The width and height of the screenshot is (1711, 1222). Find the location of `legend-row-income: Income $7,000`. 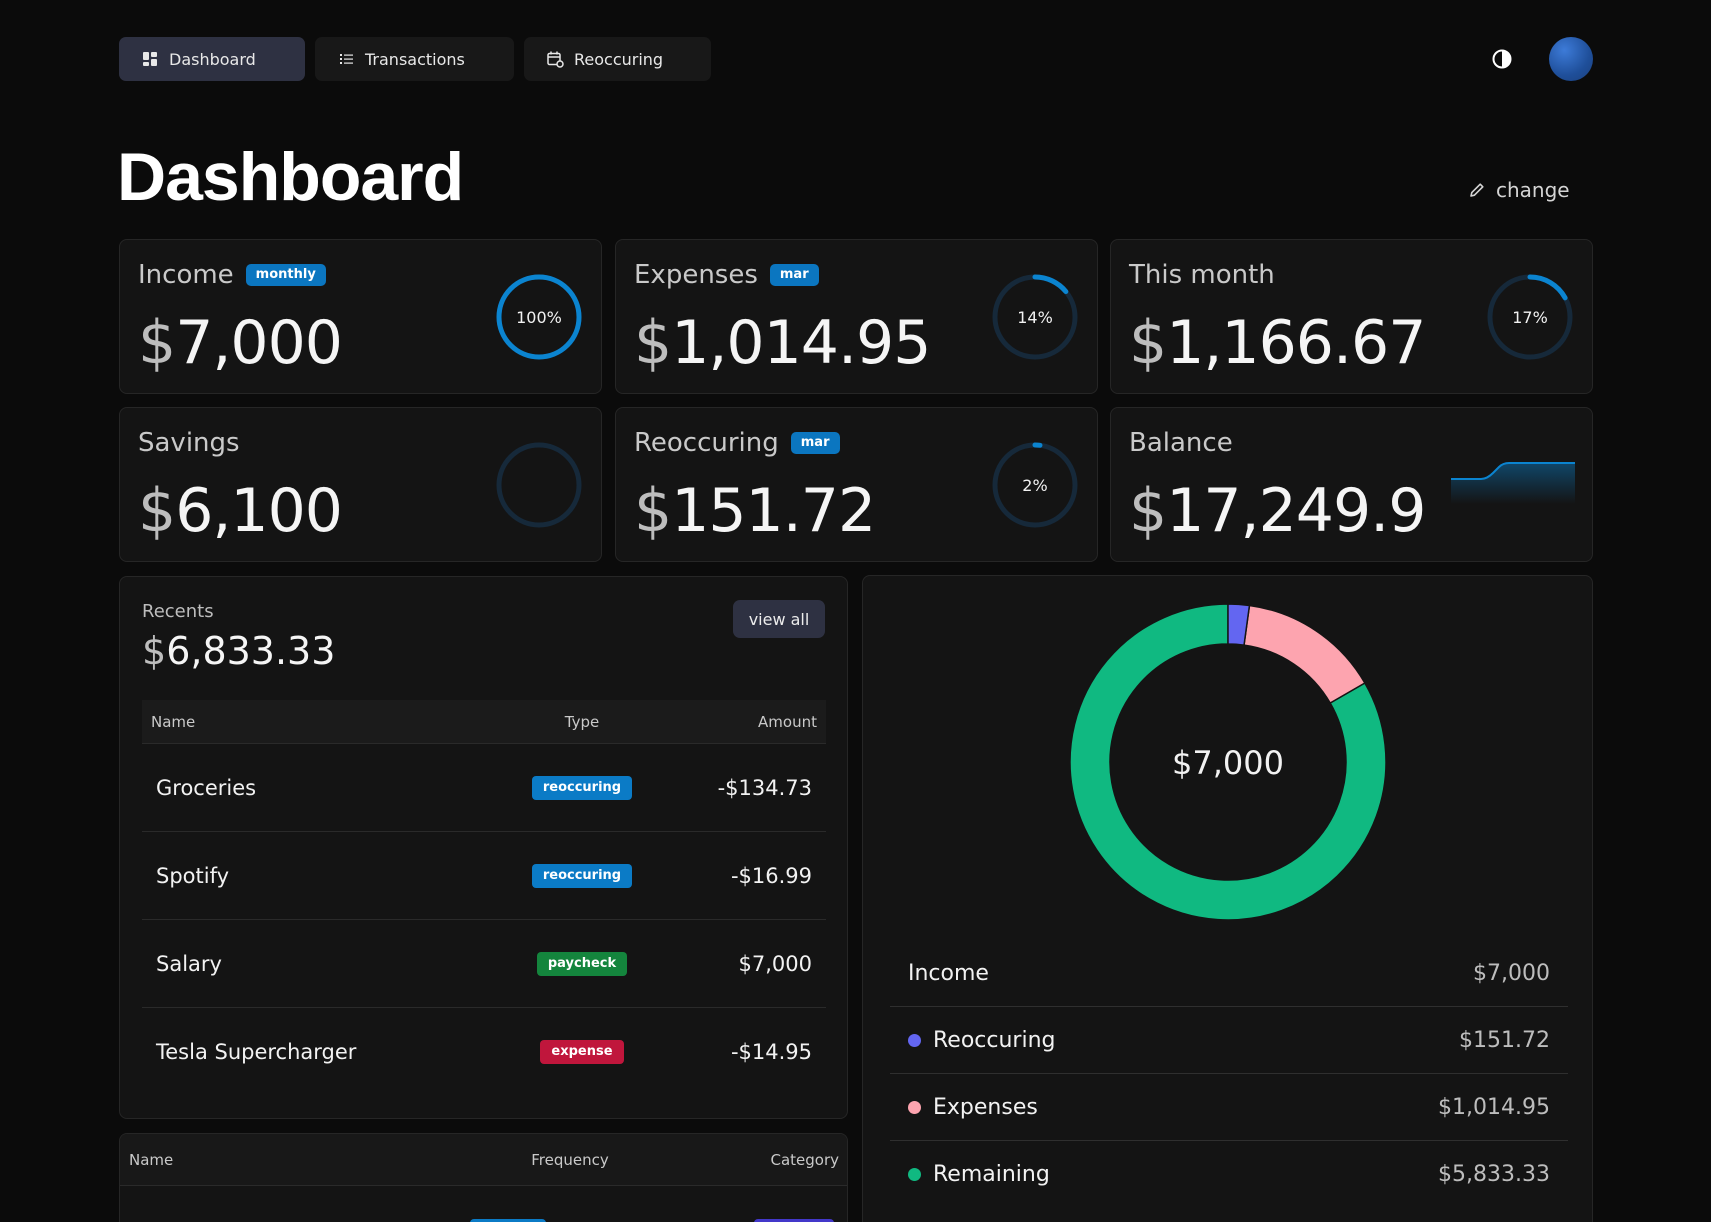

legend-row-income: Income $7,000 is located at coordinates (1229, 973).